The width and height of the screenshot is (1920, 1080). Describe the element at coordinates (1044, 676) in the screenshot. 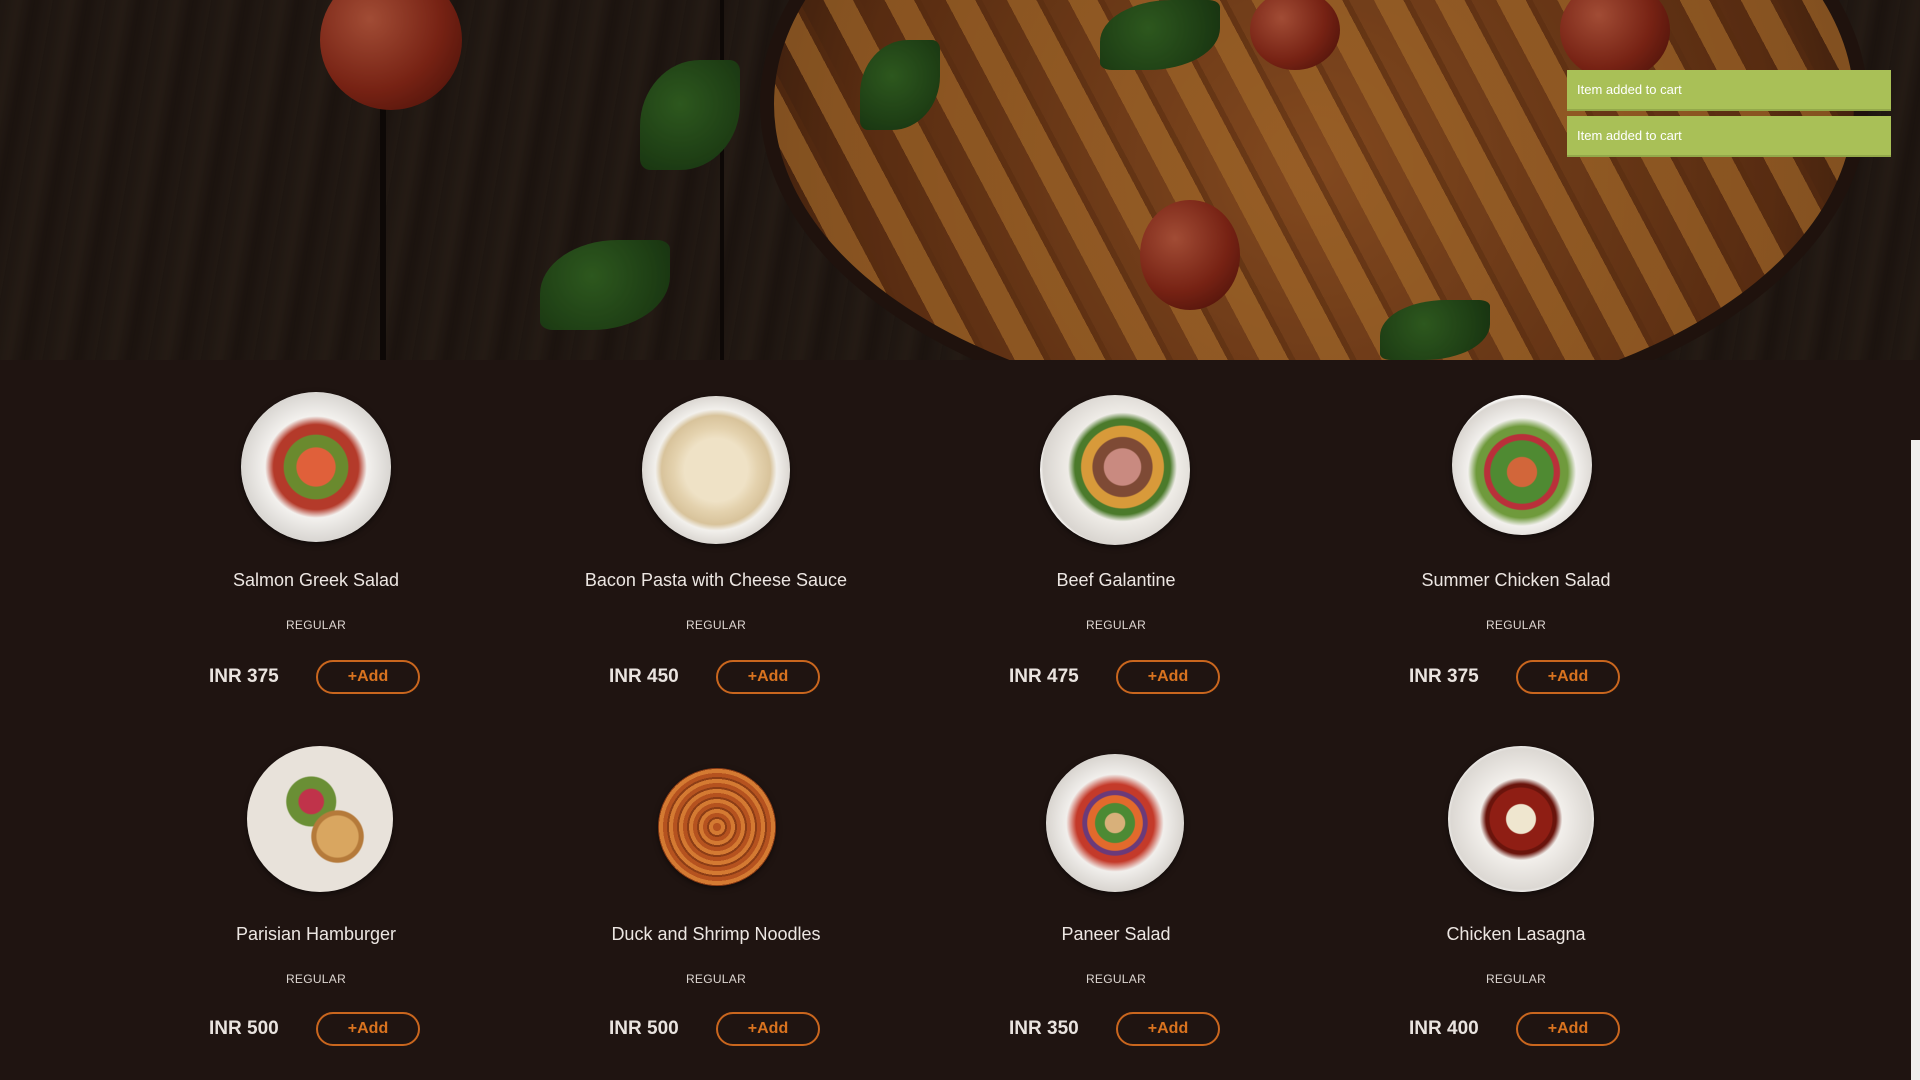

I see `menu-item-price: INR 475` at that location.